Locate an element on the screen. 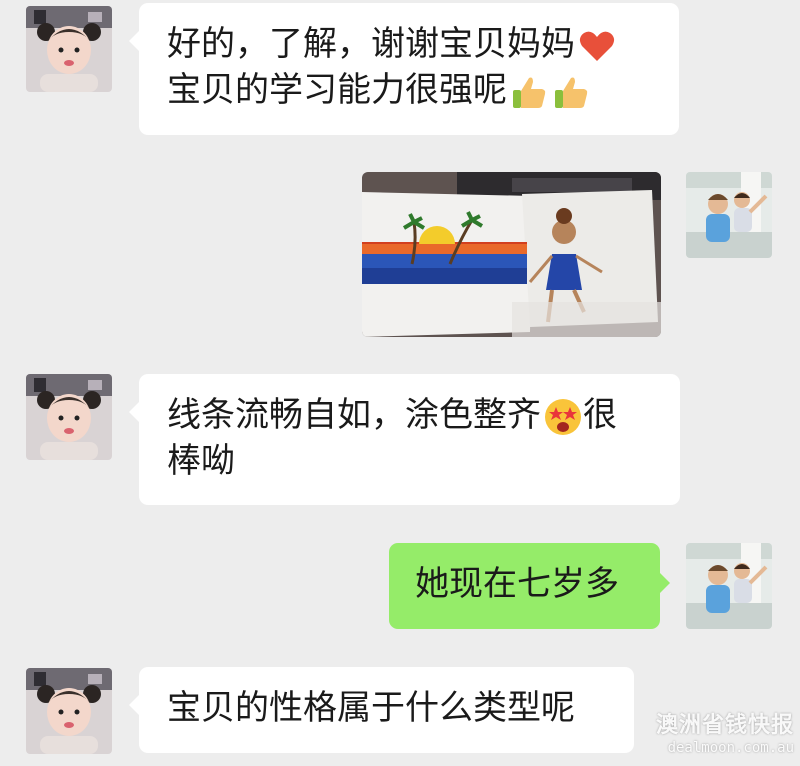 This screenshot has width=800, height=766. message-text: 棒呦 is located at coordinates (201, 461).